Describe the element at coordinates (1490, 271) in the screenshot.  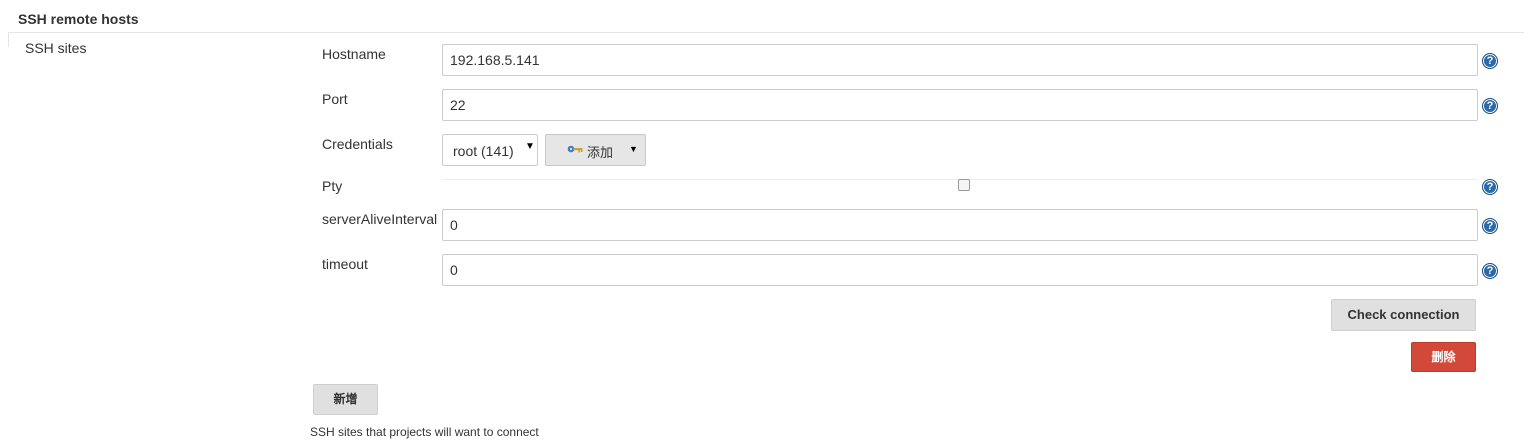
I see `timeout-help-icon: ?` at that location.